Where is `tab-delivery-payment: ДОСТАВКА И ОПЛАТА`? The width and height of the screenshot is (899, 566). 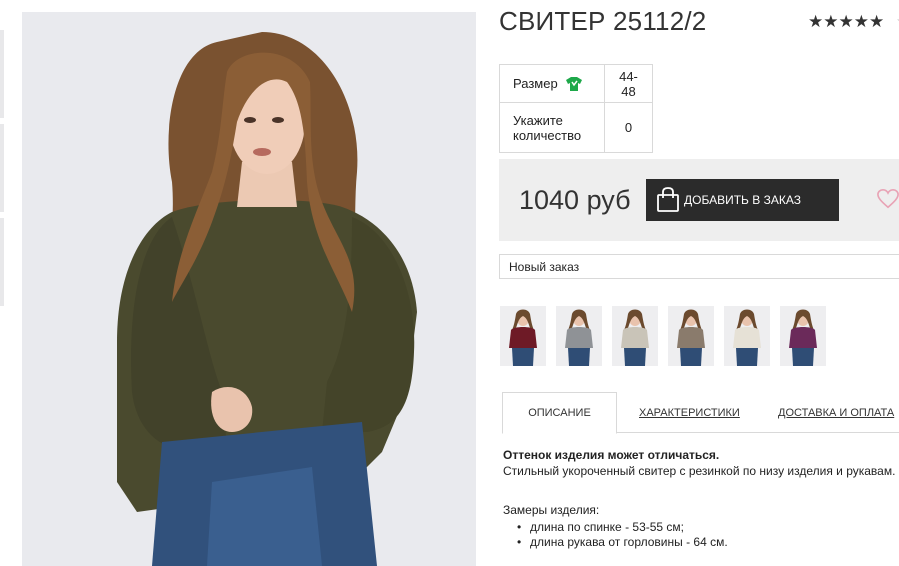
tab-delivery-payment: ДОСТАВКА И ОПЛАТА is located at coordinates (836, 412).